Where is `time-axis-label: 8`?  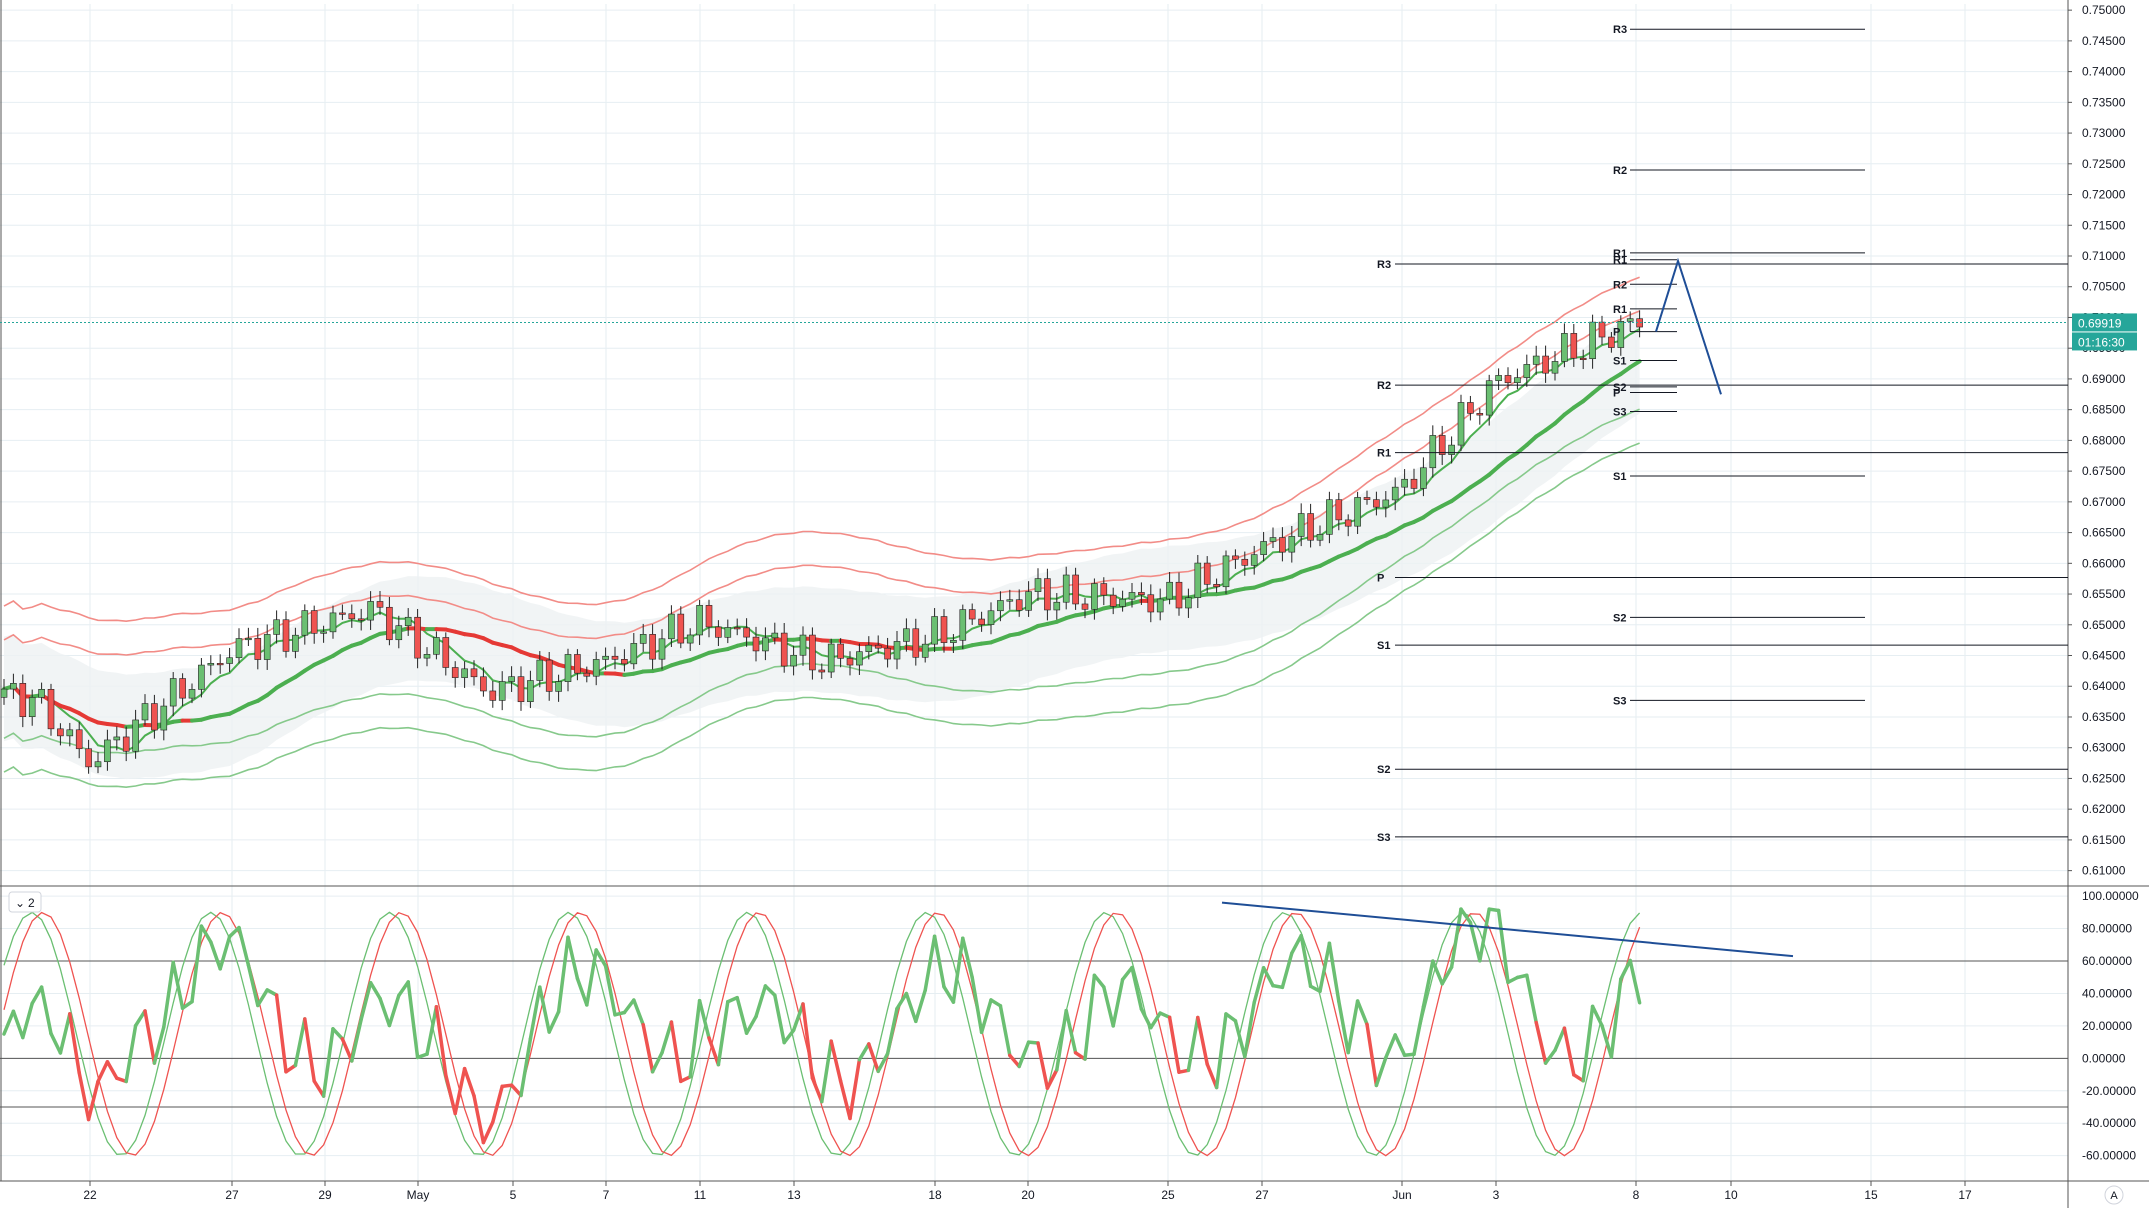
time-axis-label: 8 is located at coordinates (1636, 1195).